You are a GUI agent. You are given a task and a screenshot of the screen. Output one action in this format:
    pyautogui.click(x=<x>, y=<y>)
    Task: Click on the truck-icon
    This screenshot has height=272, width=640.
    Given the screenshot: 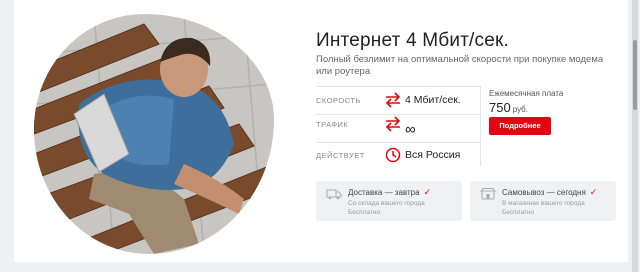 What is the action you would take?
    pyautogui.click(x=334, y=194)
    